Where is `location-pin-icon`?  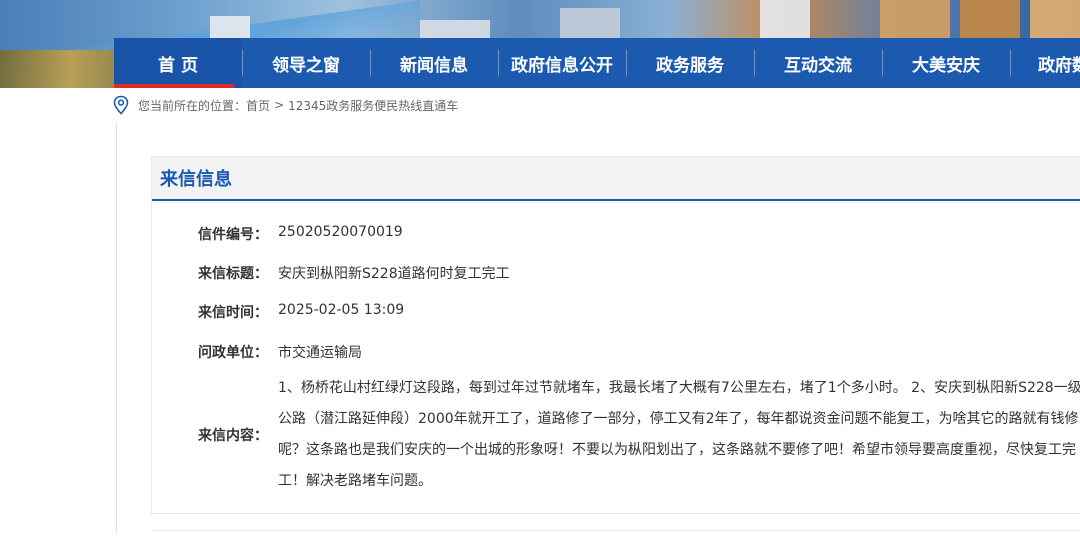
location-pin-icon is located at coordinates (121, 105).